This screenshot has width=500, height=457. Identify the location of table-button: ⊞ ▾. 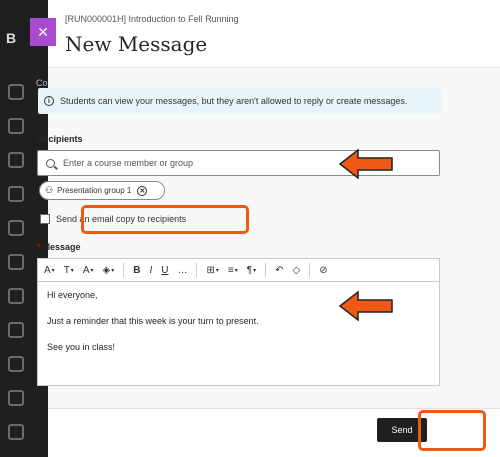
(212, 270).